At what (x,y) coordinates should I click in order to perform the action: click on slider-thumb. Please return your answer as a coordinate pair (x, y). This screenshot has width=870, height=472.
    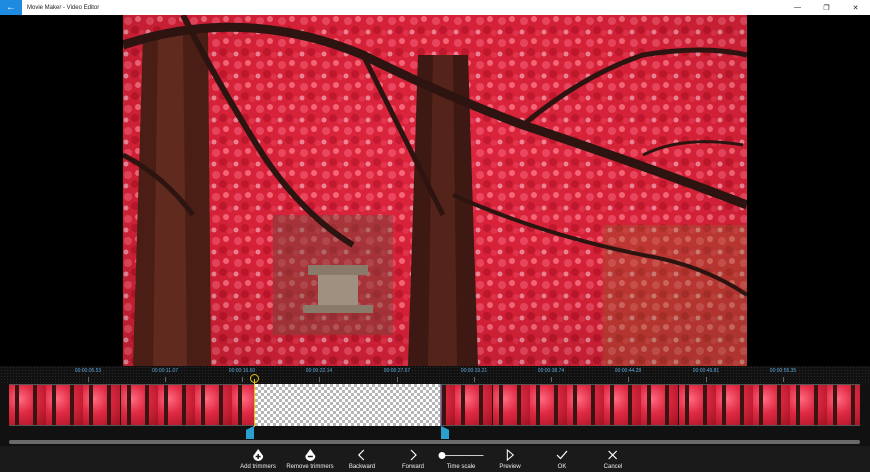
    Looking at the image, I should click on (442, 455).